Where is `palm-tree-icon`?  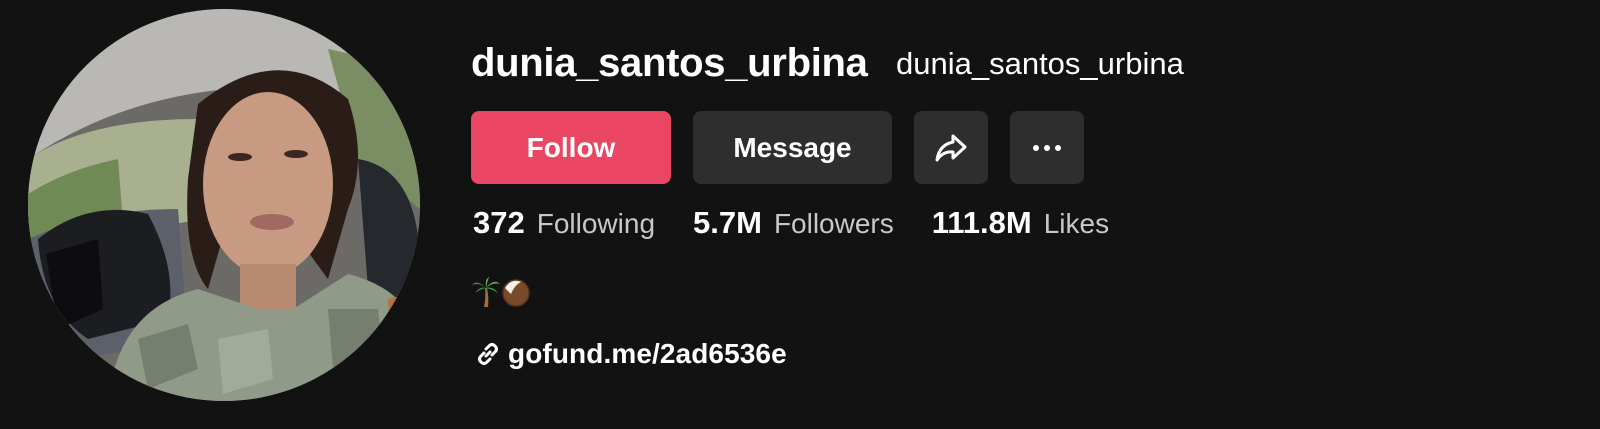
palm-tree-icon is located at coordinates (486, 292).